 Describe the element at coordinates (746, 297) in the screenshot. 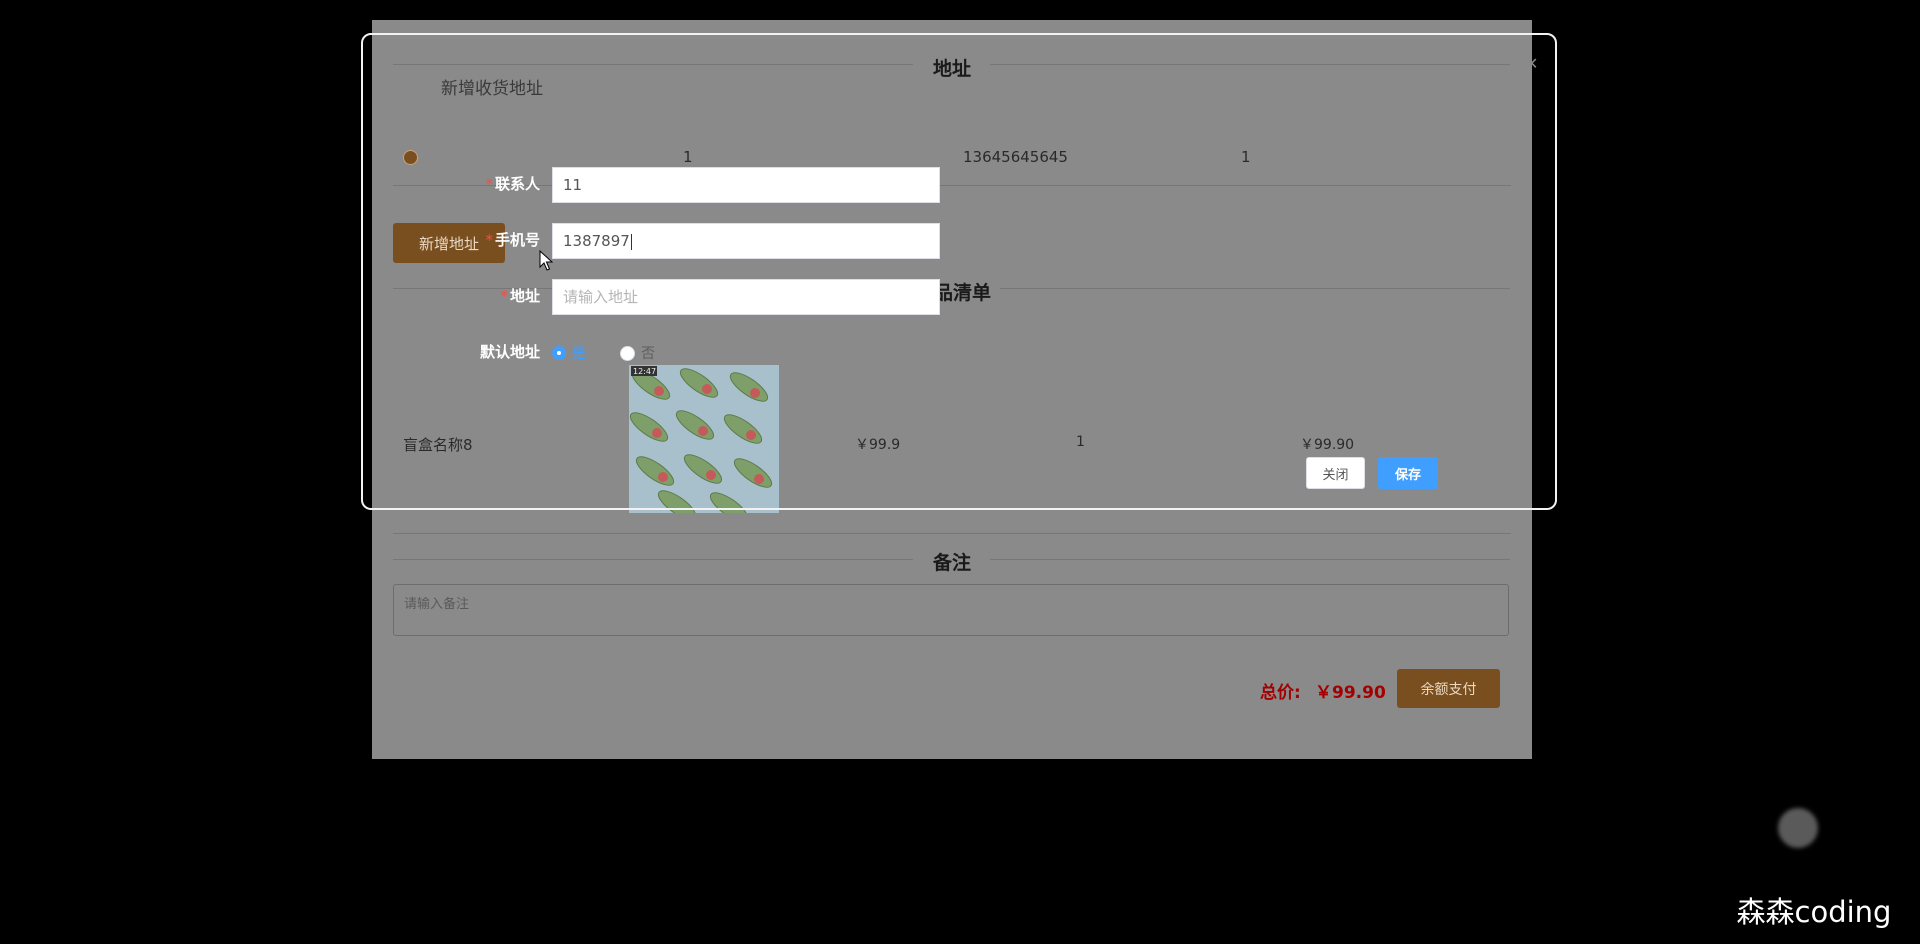

I see `address-input: 请输入地址` at that location.